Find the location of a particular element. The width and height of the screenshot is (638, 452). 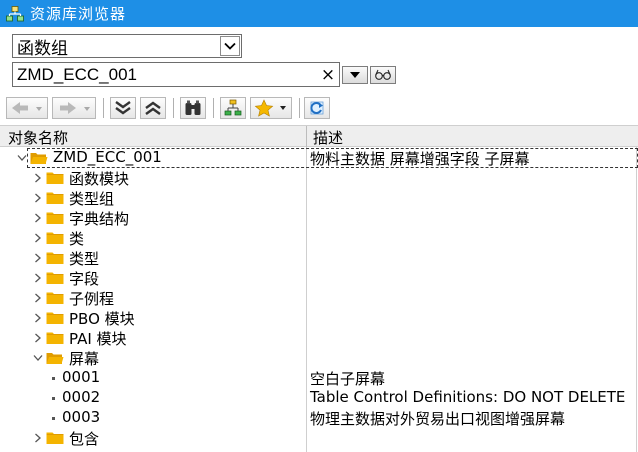

hierarchy-icon is located at coordinates (15, 13).